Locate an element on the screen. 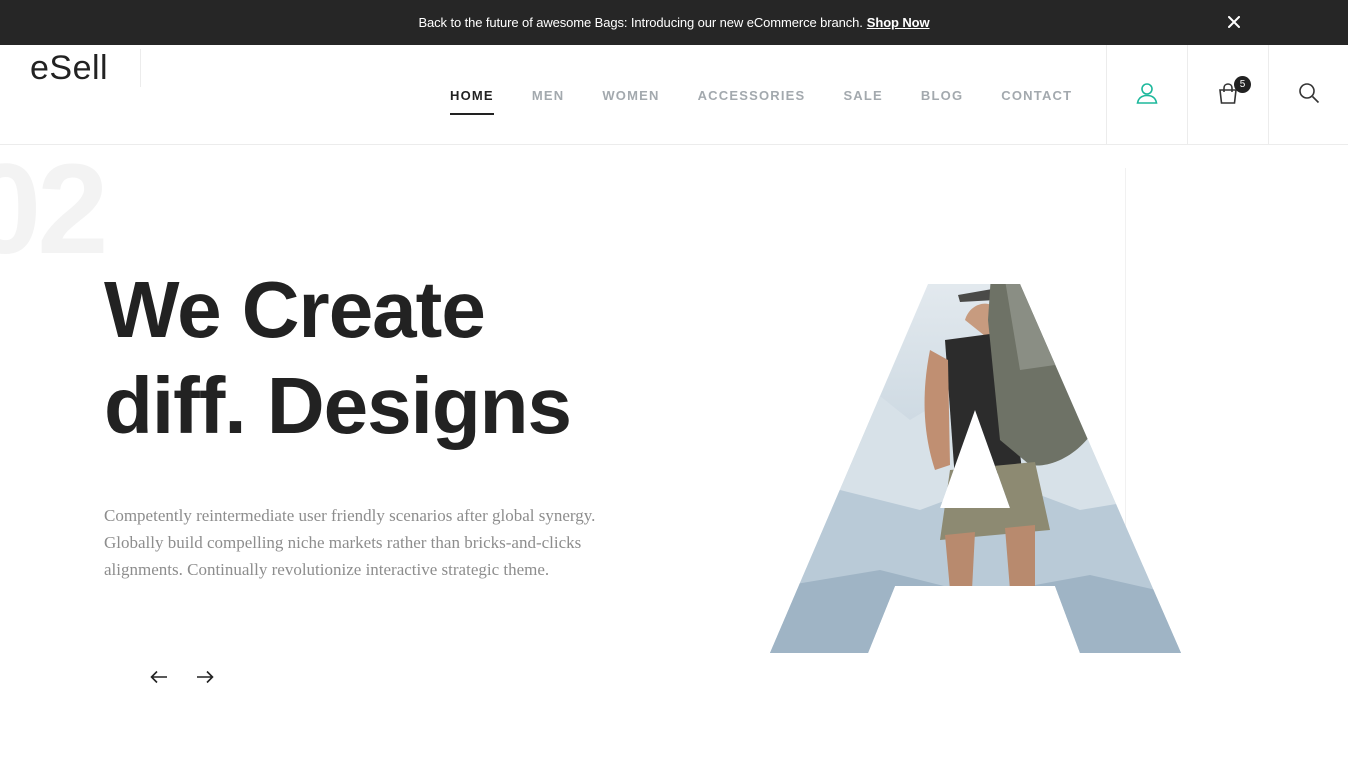  logo: eSell is located at coordinates (86, 68).